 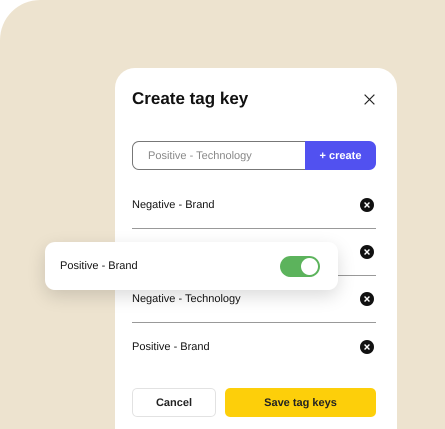 I want to click on create-button: + create, so click(x=340, y=155).